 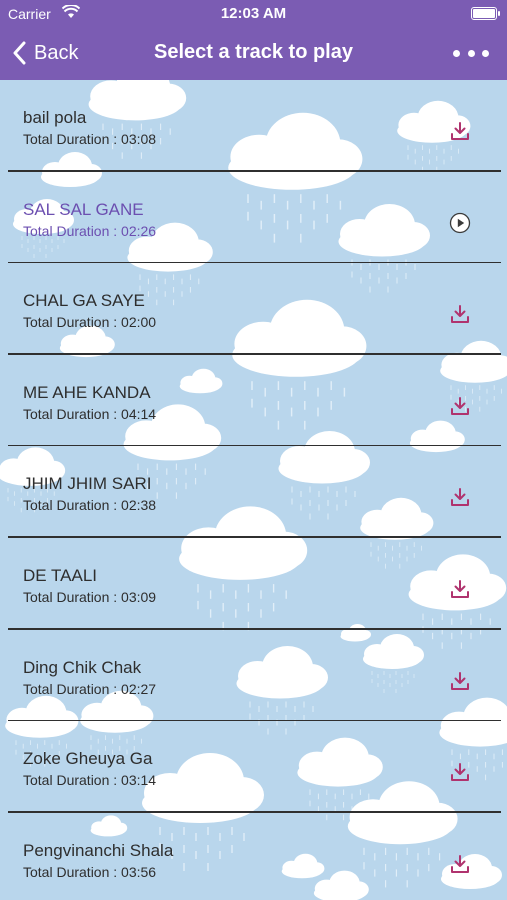 What do you see at coordinates (253, 401) in the screenshot?
I see `track-row: ME AHE KANDA Total Duration : 04:14` at bounding box center [253, 401].